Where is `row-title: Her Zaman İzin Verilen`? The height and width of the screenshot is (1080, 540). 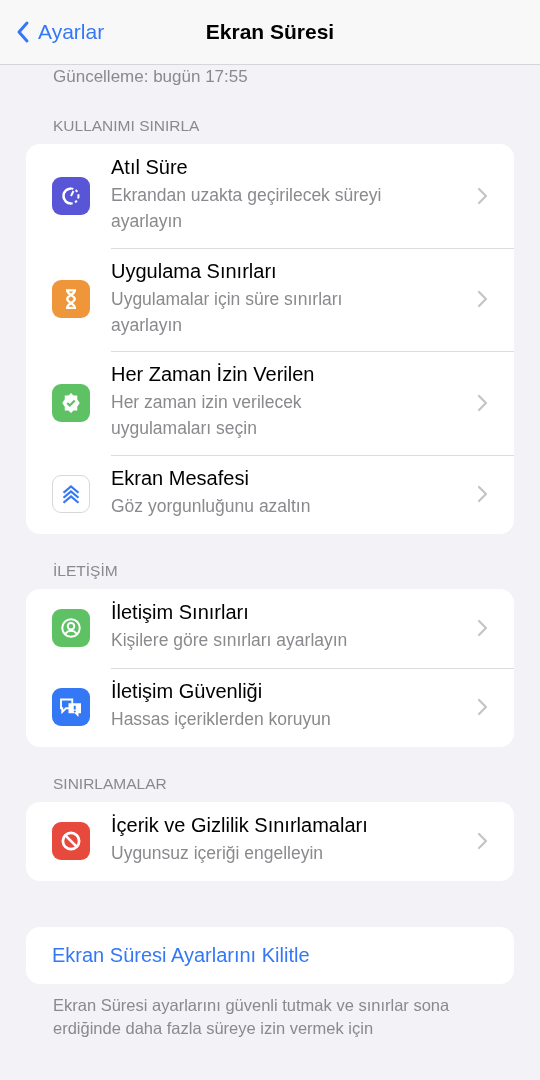
row-title: Her Zaman İzin Verilen is located at coordinates (213, 374).